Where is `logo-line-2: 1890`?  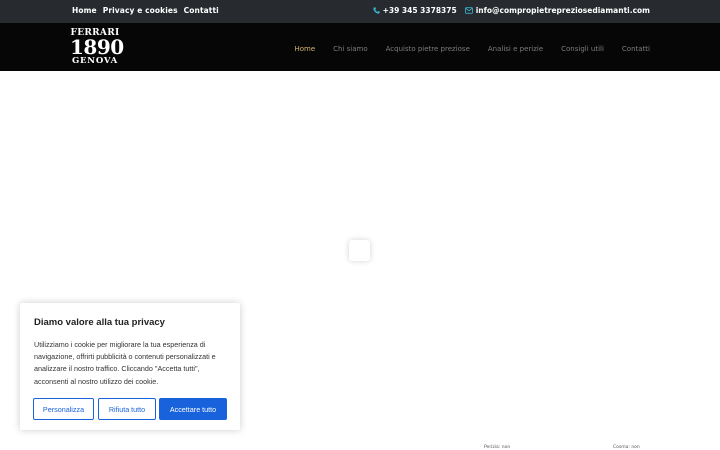 logo-line-2: 1890 is located at coordinates (97, 47).